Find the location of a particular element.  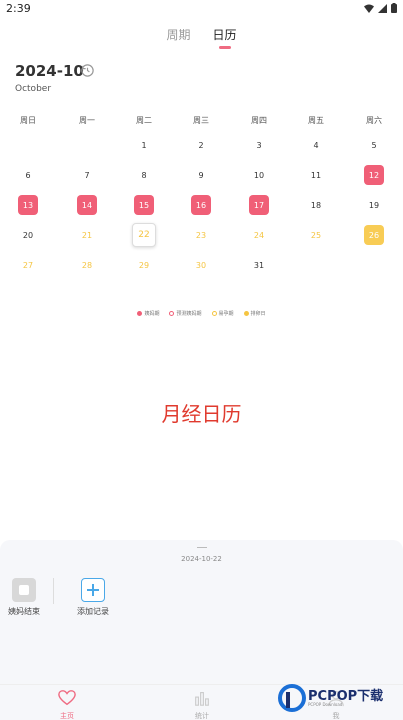

calendar-day: 13 is located at coordinates (28, 205).